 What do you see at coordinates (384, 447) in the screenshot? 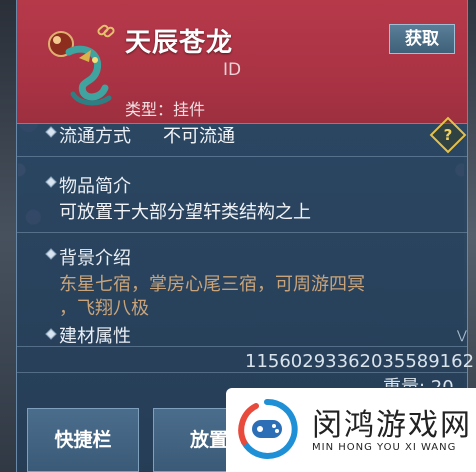
I see `watermark-subtitle: MIN HONG YOU XI WANG` at bounding box center [384, 447].